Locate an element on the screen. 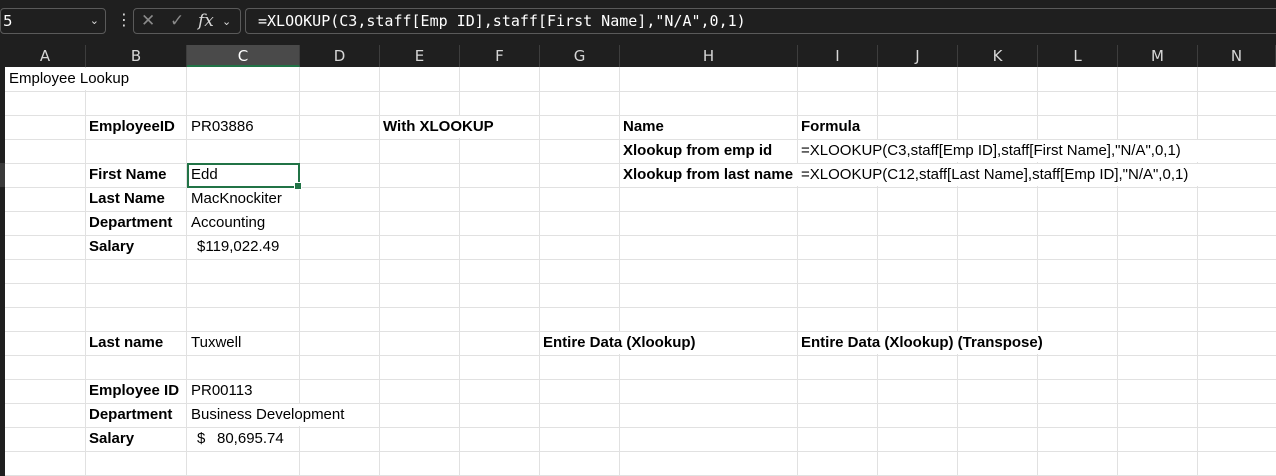 The width and height of the screenshot is (1276, 476). close-icon: ✕ is located at coordinates (148, 21).